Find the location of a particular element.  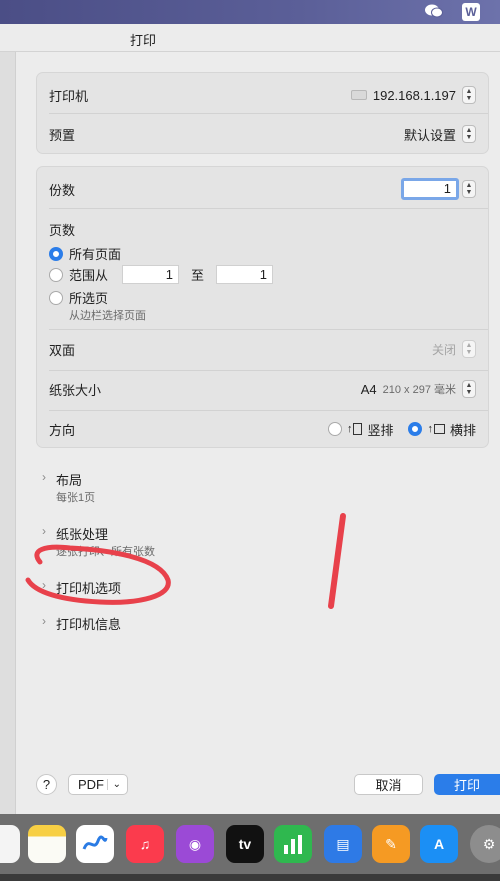

duplex-value: 关闭 is located at coordinates (443, 349).